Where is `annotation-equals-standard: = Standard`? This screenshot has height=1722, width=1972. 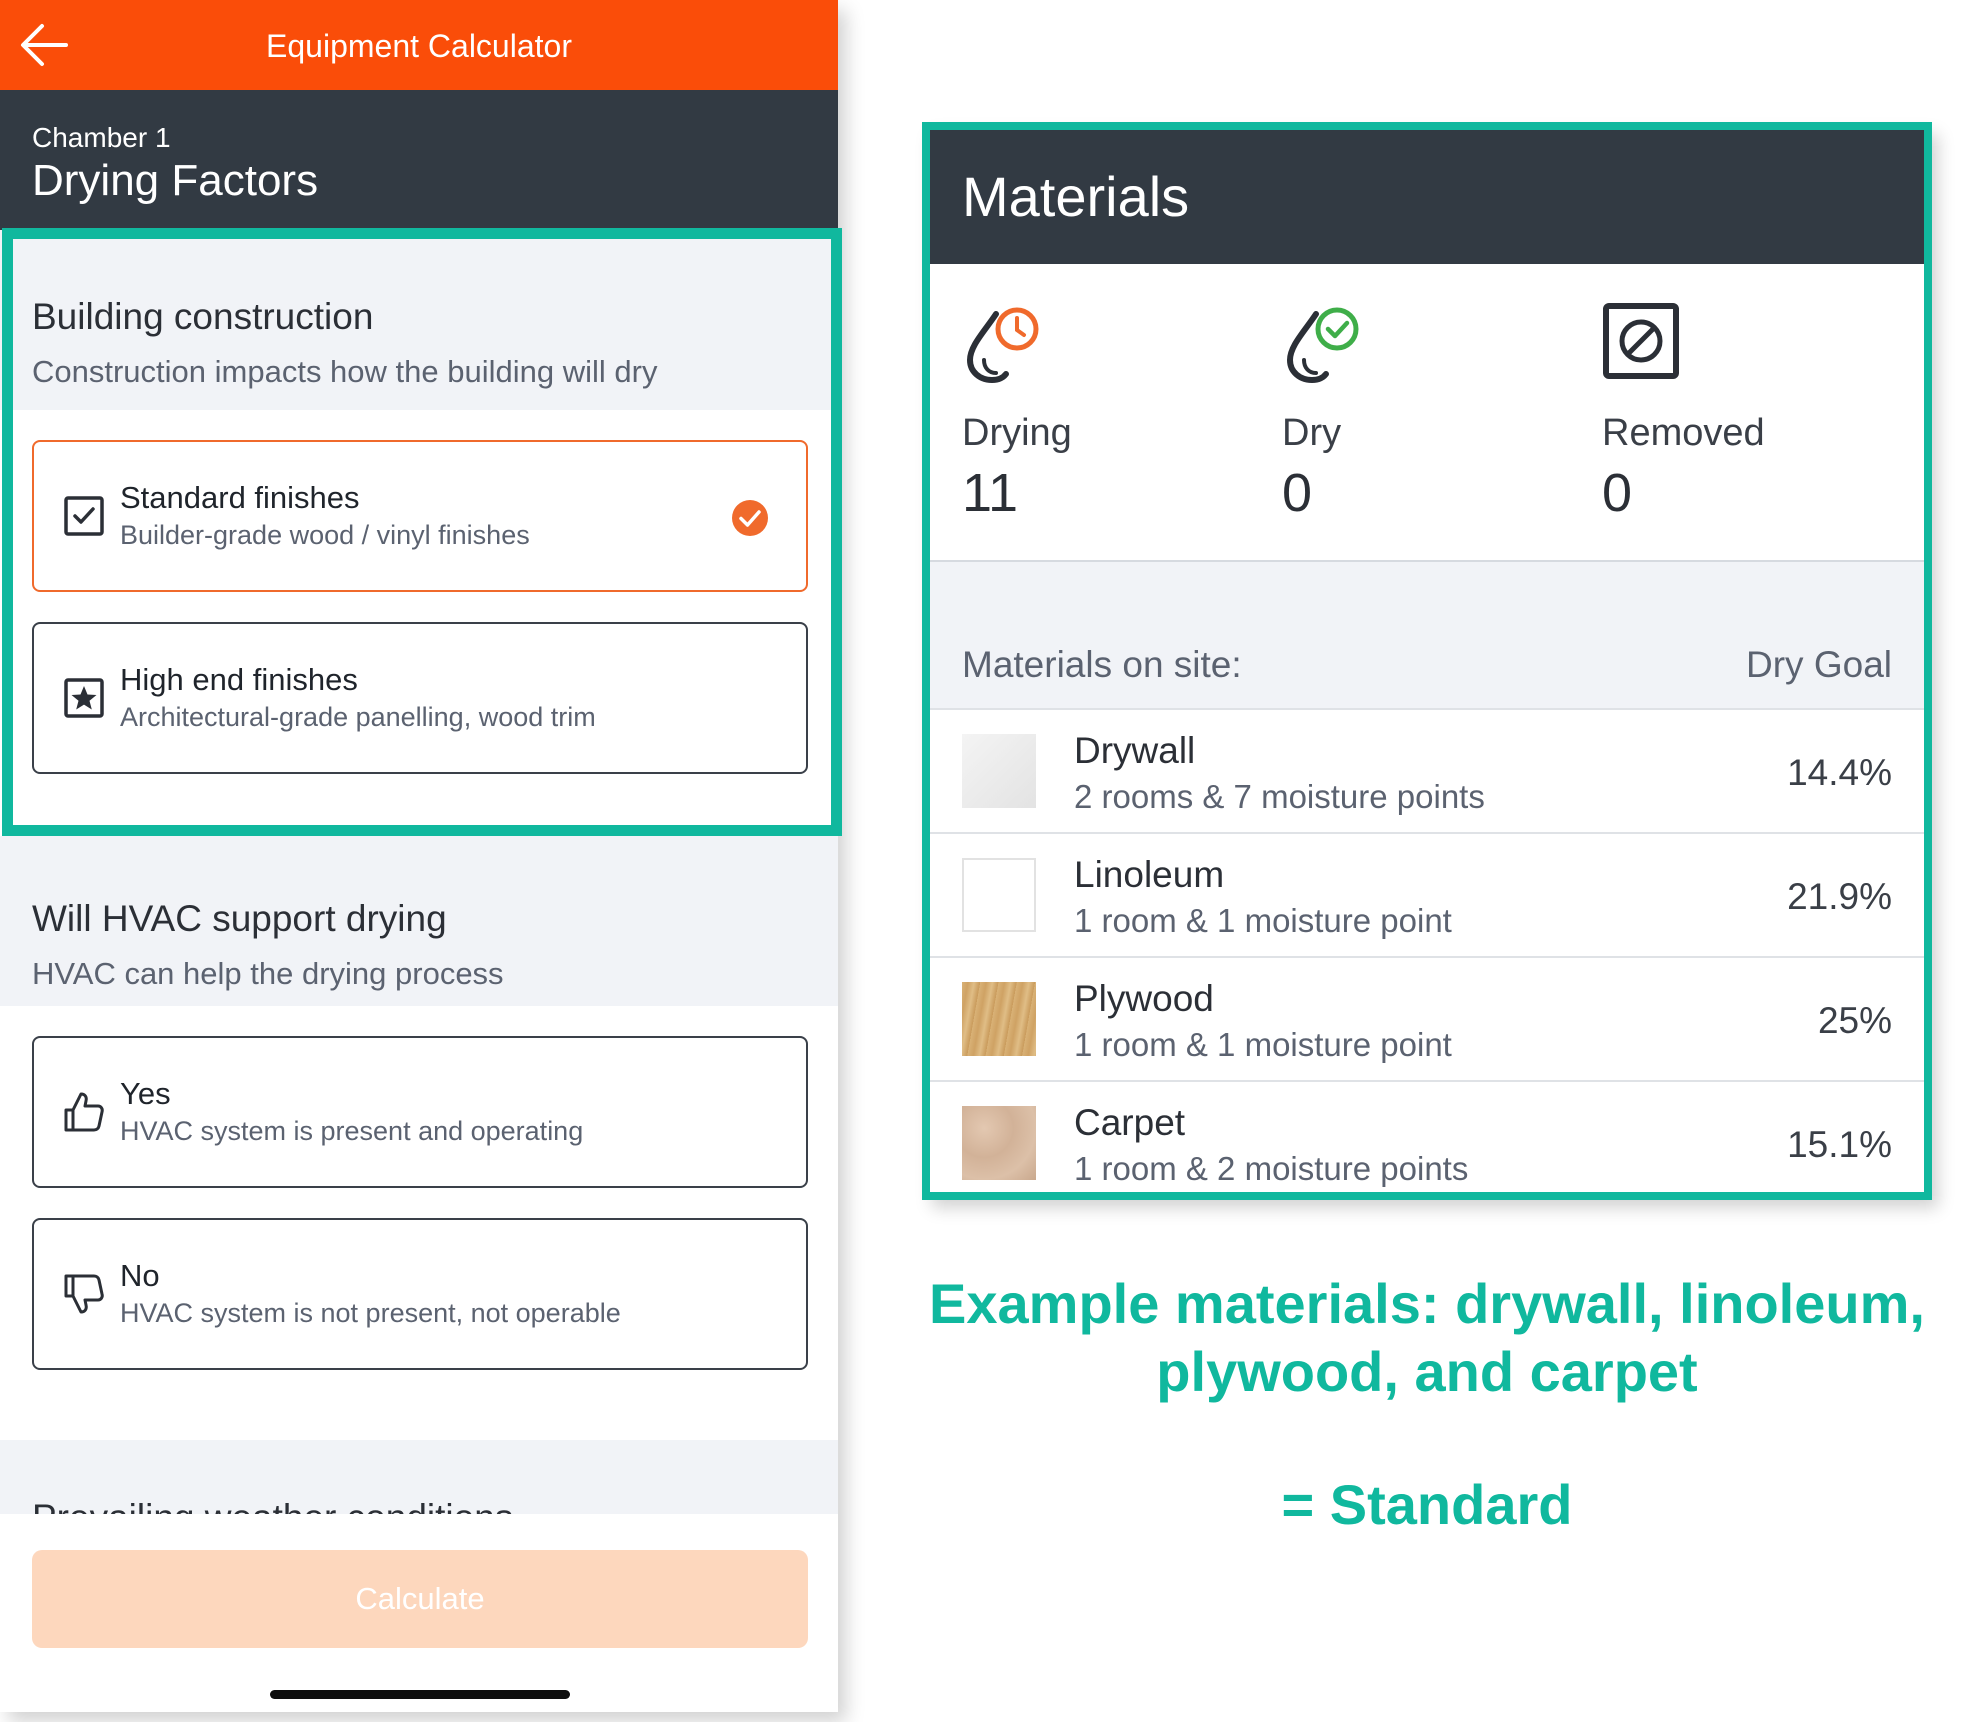
annotation-equals-standard: = Standard is located at coordinates (1427, 1504).